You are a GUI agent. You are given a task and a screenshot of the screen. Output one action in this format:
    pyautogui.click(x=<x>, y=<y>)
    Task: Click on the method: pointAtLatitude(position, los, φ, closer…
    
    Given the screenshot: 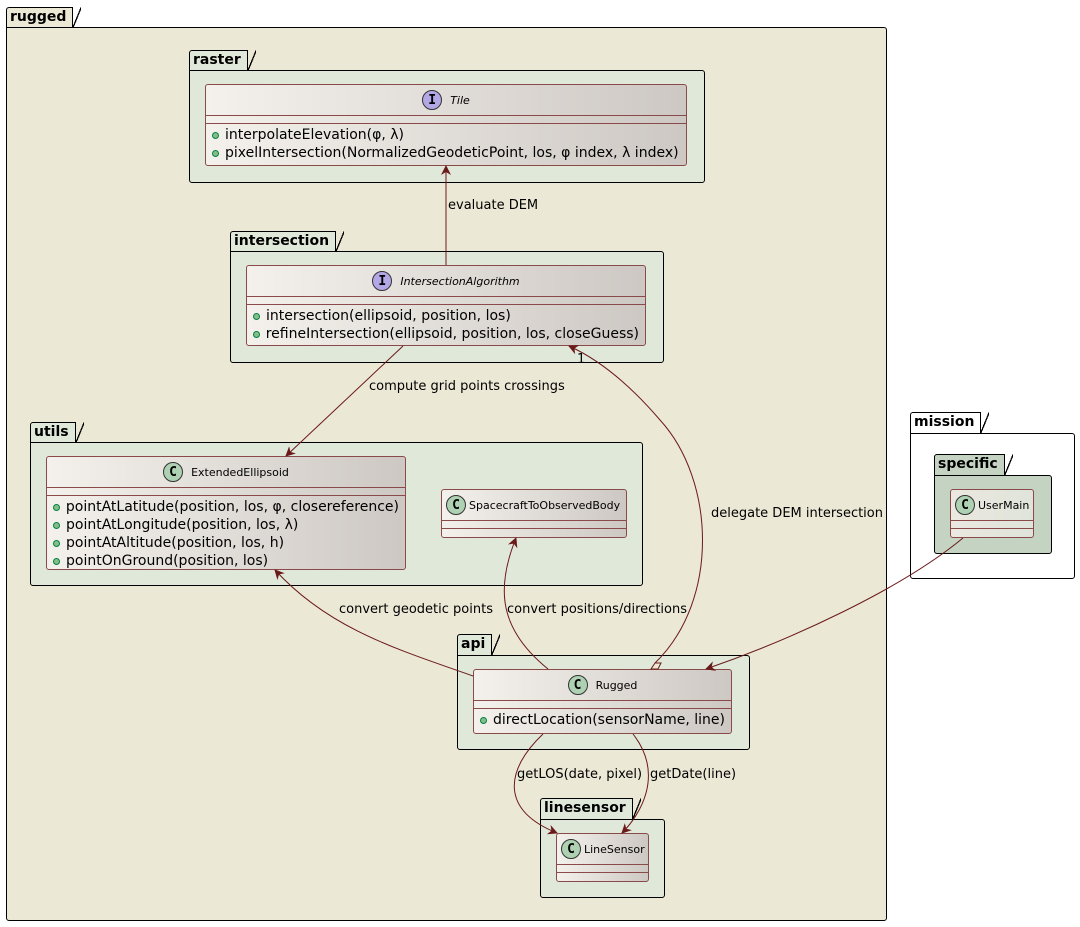 What is the action you would take?
    pyautogui.click(x=226, y=507)
    